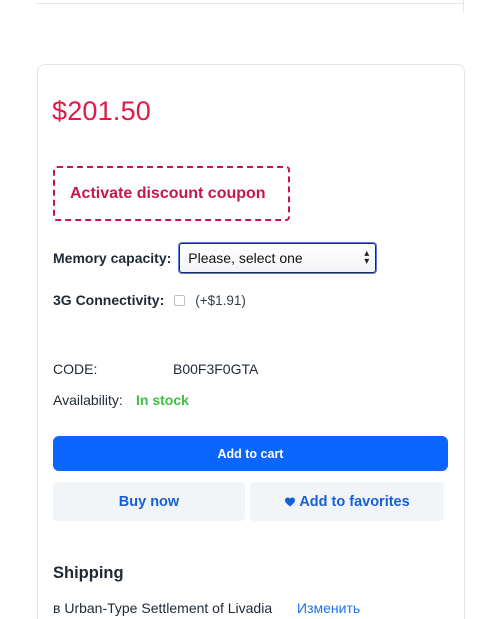 Image resolution: width=484 pixels, height=619 pixels. I want to click on memory-capacity-select: Please, select one ▴ ▾, so click(278, 258).